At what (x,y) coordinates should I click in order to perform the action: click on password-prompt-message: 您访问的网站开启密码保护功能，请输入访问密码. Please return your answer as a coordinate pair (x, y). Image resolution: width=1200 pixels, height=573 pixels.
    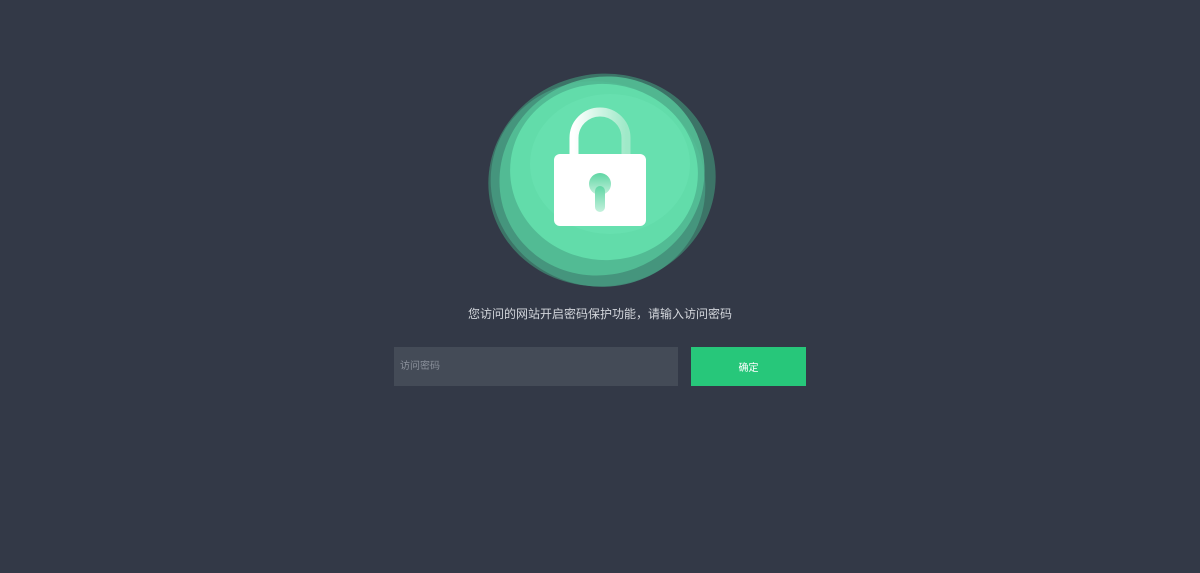
    Looking at the image, I should click on (599, 314).